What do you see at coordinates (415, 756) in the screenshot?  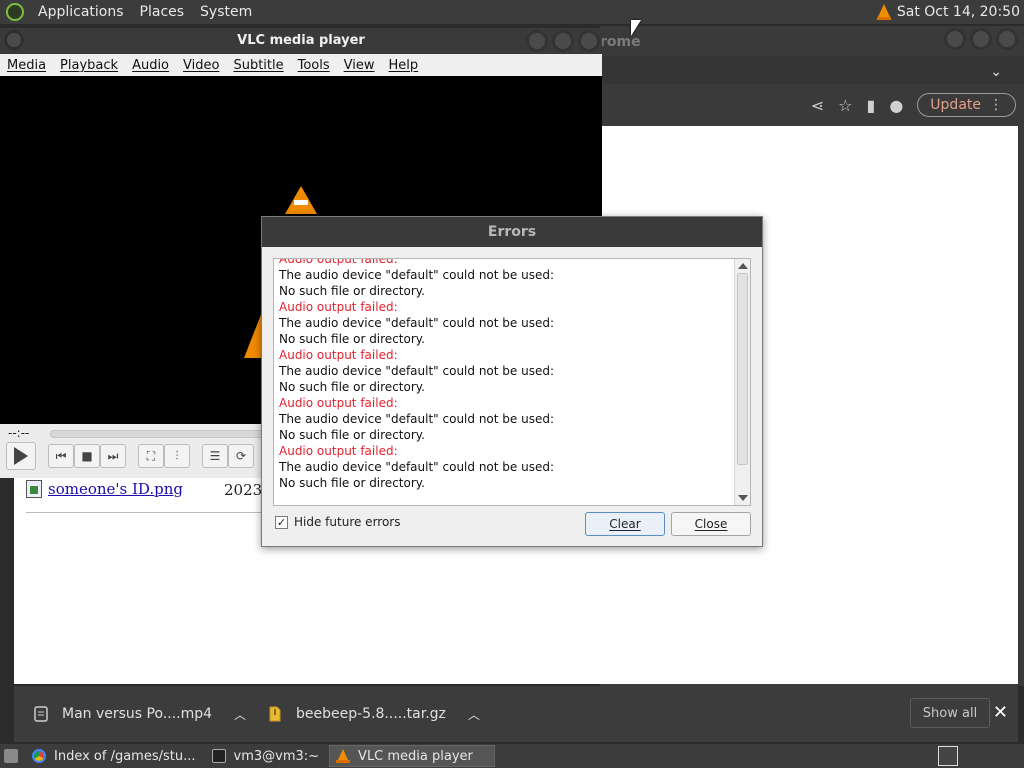 I see `taskbar-label: VLC media player` at bounding box center [415, 756].